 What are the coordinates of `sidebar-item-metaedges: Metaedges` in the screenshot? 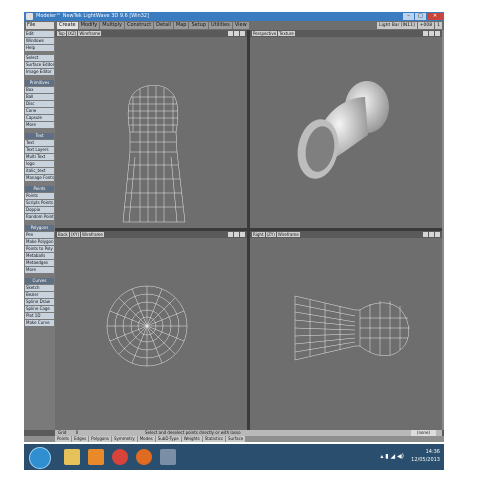 It's located at (39, 263).